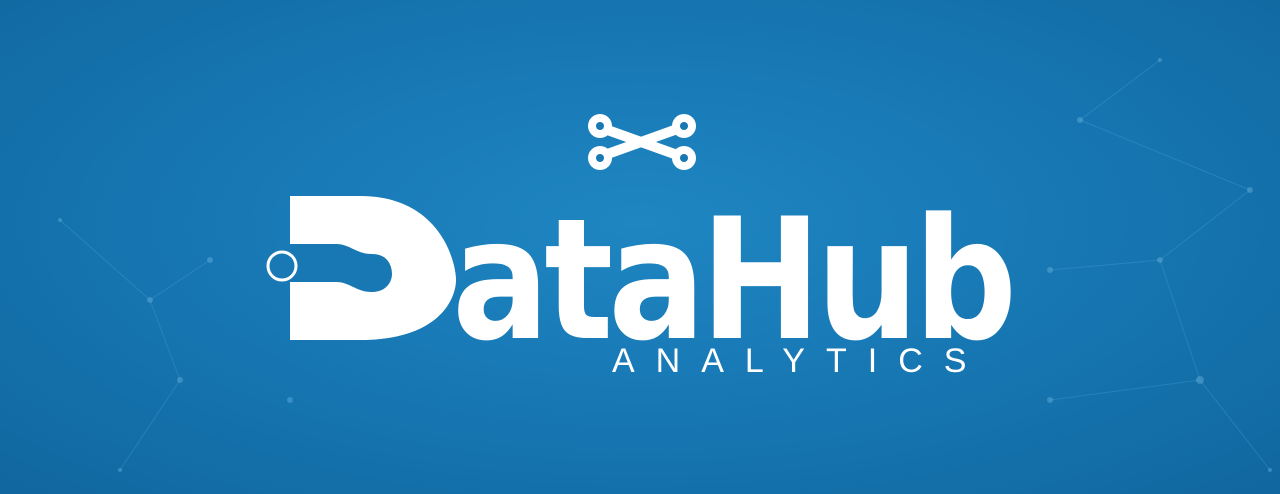 The image size is (1280, 494). I want to click on brand-tagline: ANALYTICS, so click(800, 361).